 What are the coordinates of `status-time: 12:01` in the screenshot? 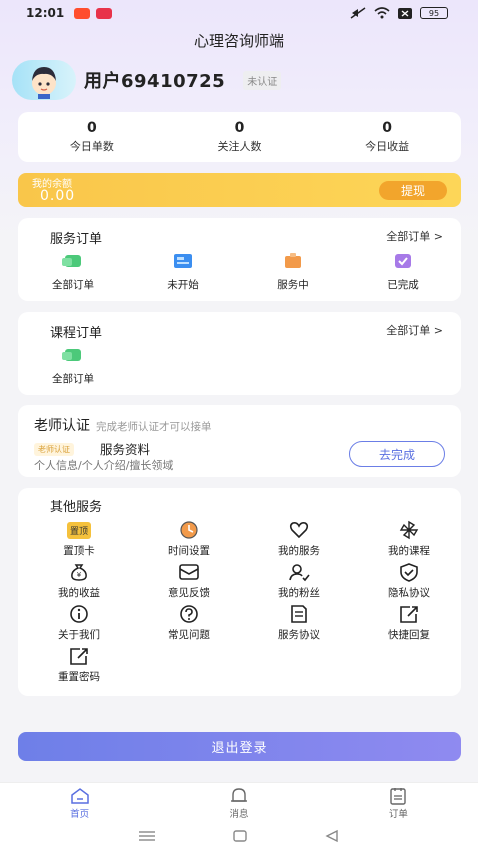 It's located at (45, 13).